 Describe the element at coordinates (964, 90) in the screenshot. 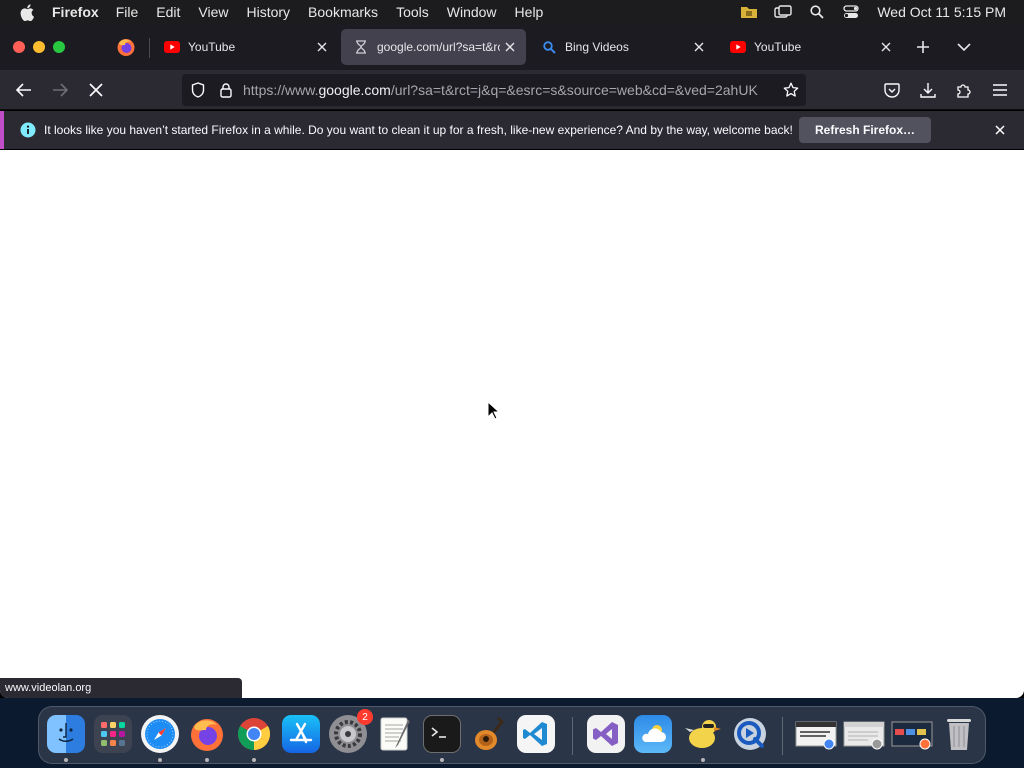

I see `extensions-puzzle-icon` at that location.